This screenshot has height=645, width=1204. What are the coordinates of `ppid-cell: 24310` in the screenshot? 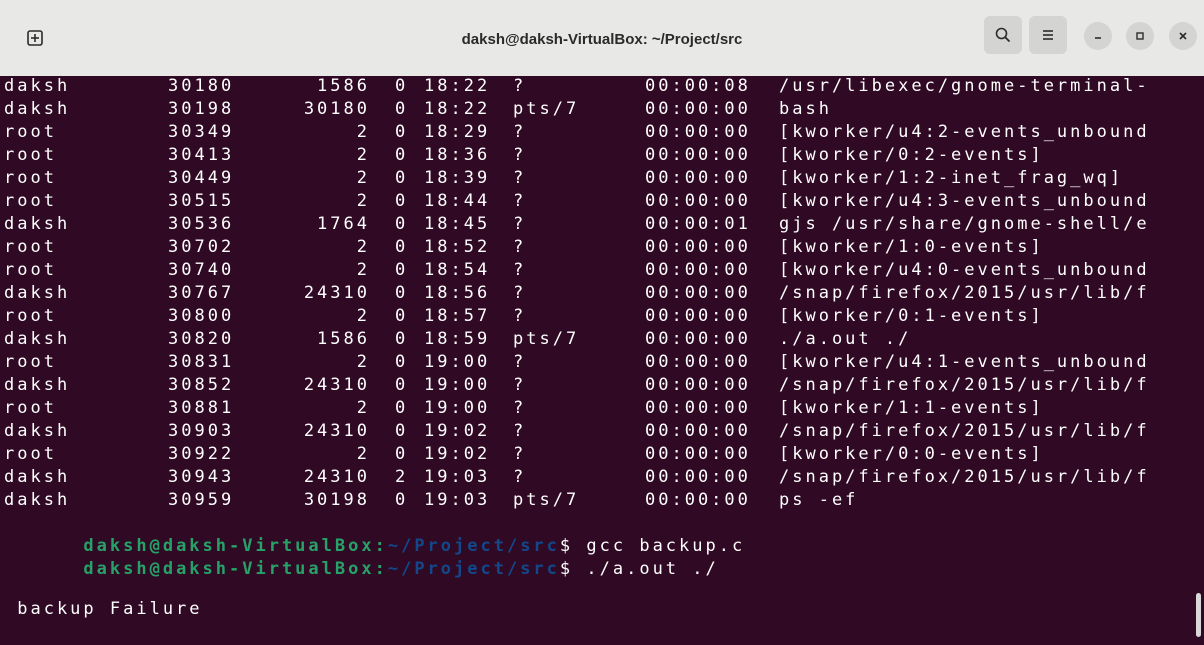 It's located at (336, 293).